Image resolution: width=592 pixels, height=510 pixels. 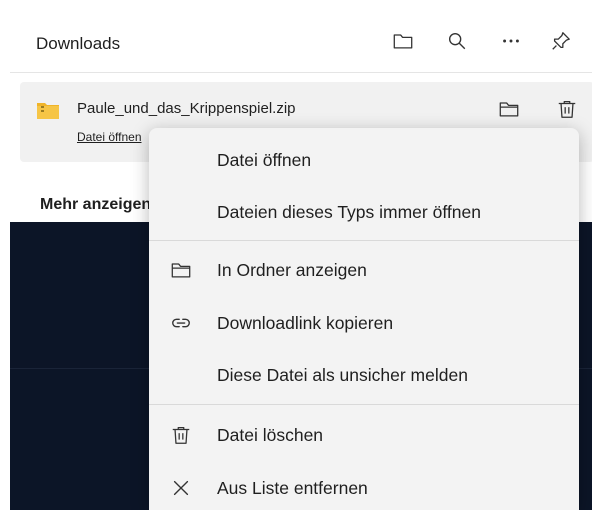 What do you see at coordinates (364, 160) in the screenshot?
I see `menu-item-open-file: Datei öffnen` at bounding box center [364, 160].